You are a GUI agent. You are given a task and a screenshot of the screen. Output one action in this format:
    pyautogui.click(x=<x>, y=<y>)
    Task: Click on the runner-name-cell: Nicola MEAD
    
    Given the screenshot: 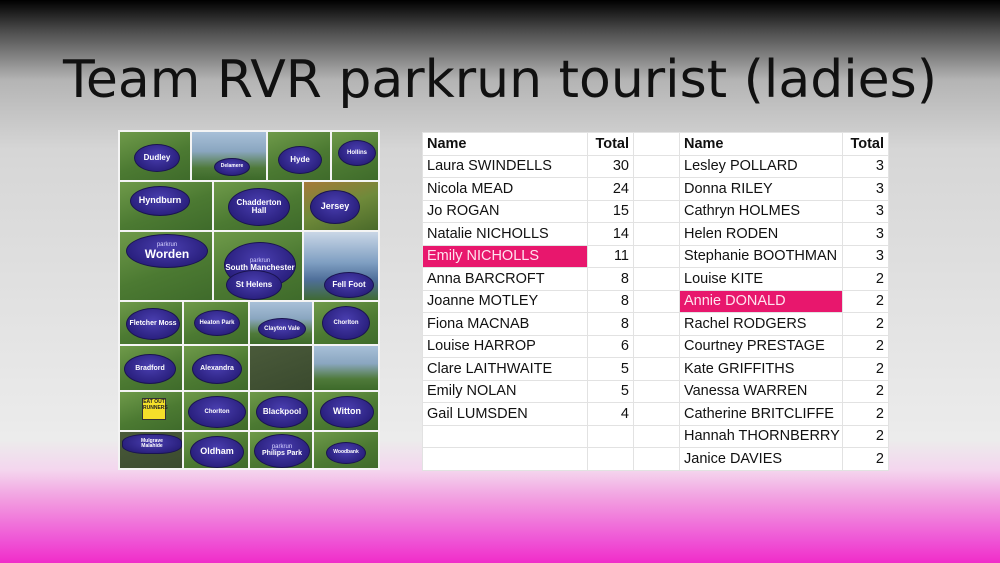 What is the action you would take?
    pyautogui.click(x=505, y=189)
    